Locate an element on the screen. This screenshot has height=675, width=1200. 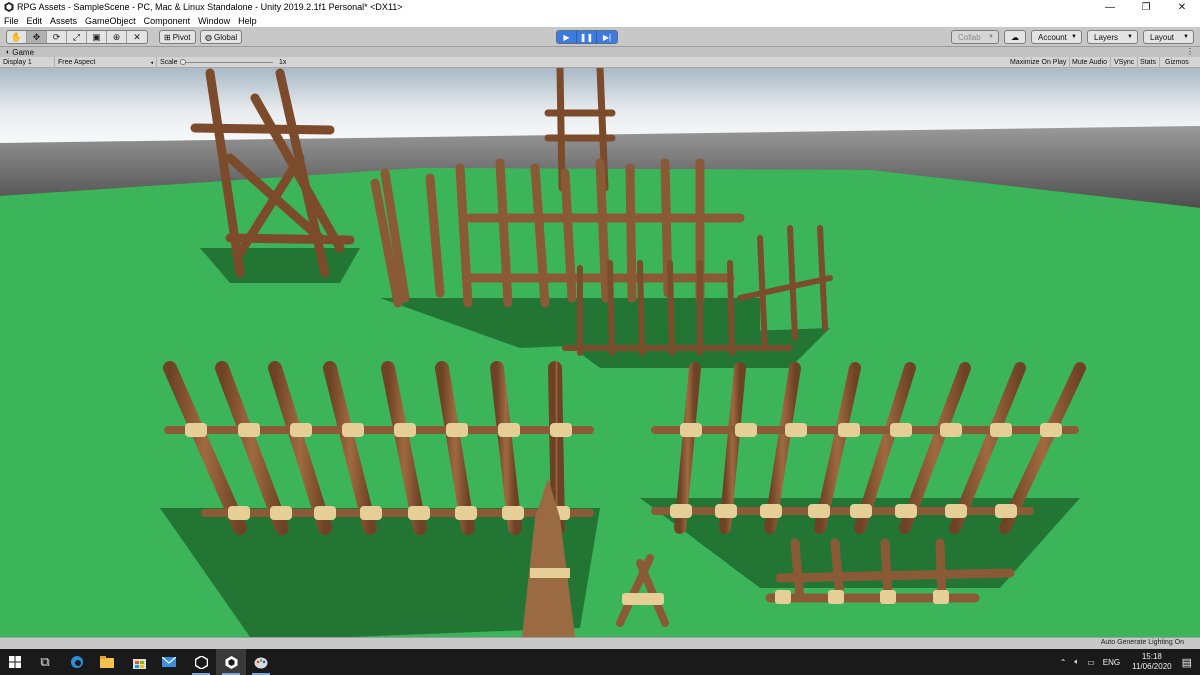
scale-tool-icon: ⤢ is located at coordinates (77, 37).